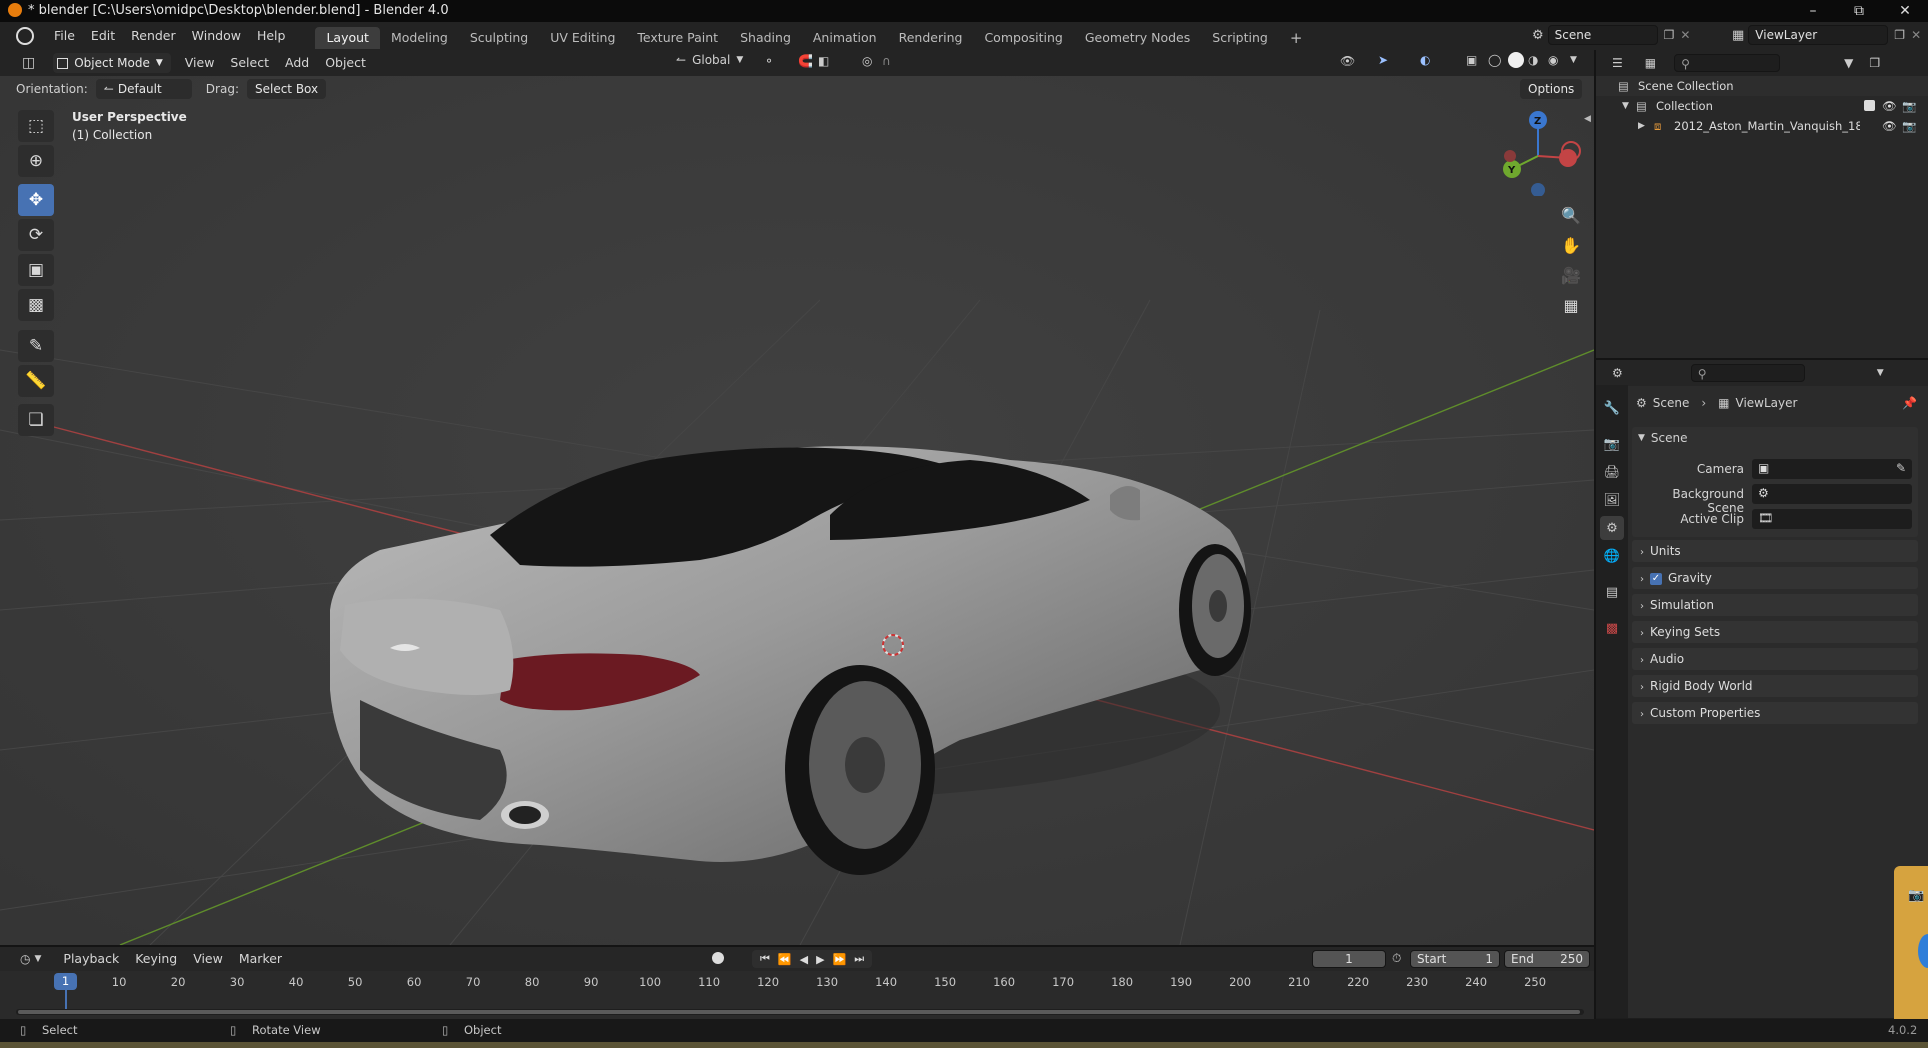  What do you see at coordinates (1612, 628) in the screenshot?
I see `texture-properties-tab: ▩` at bounding box center [1612, 628].